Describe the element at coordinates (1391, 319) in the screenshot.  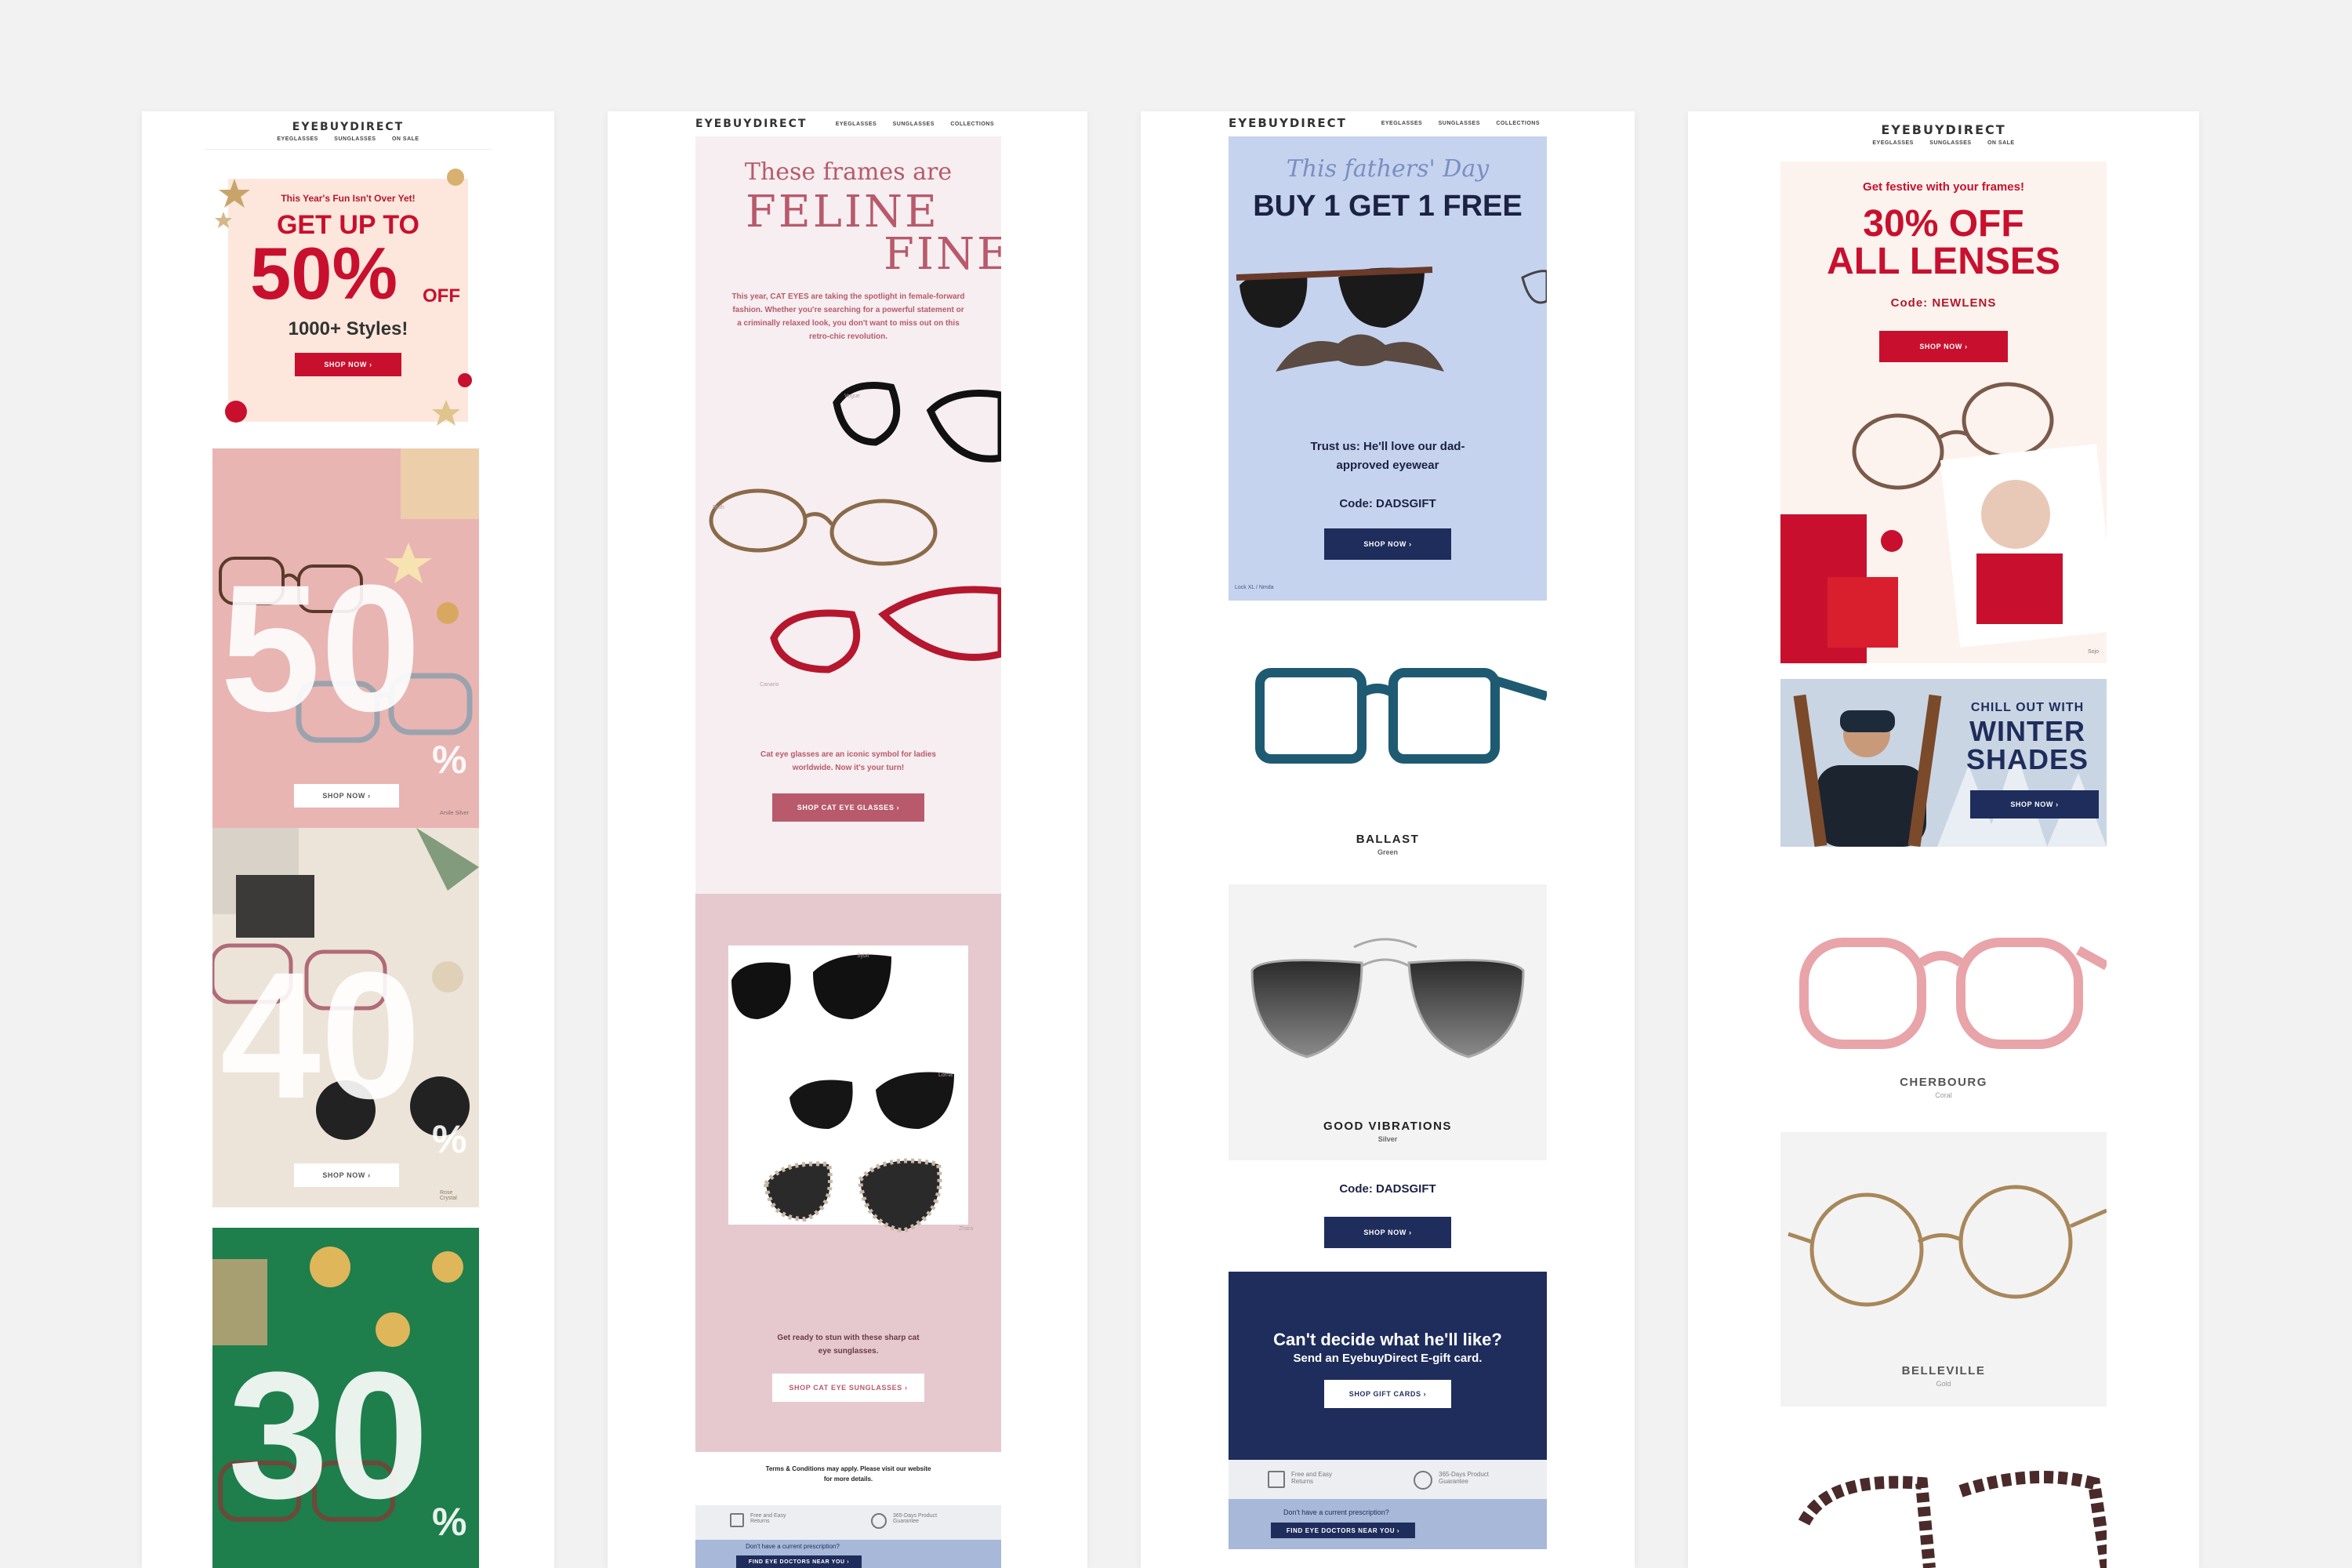
I see `sunglasses-mustache-illustration` at that location.